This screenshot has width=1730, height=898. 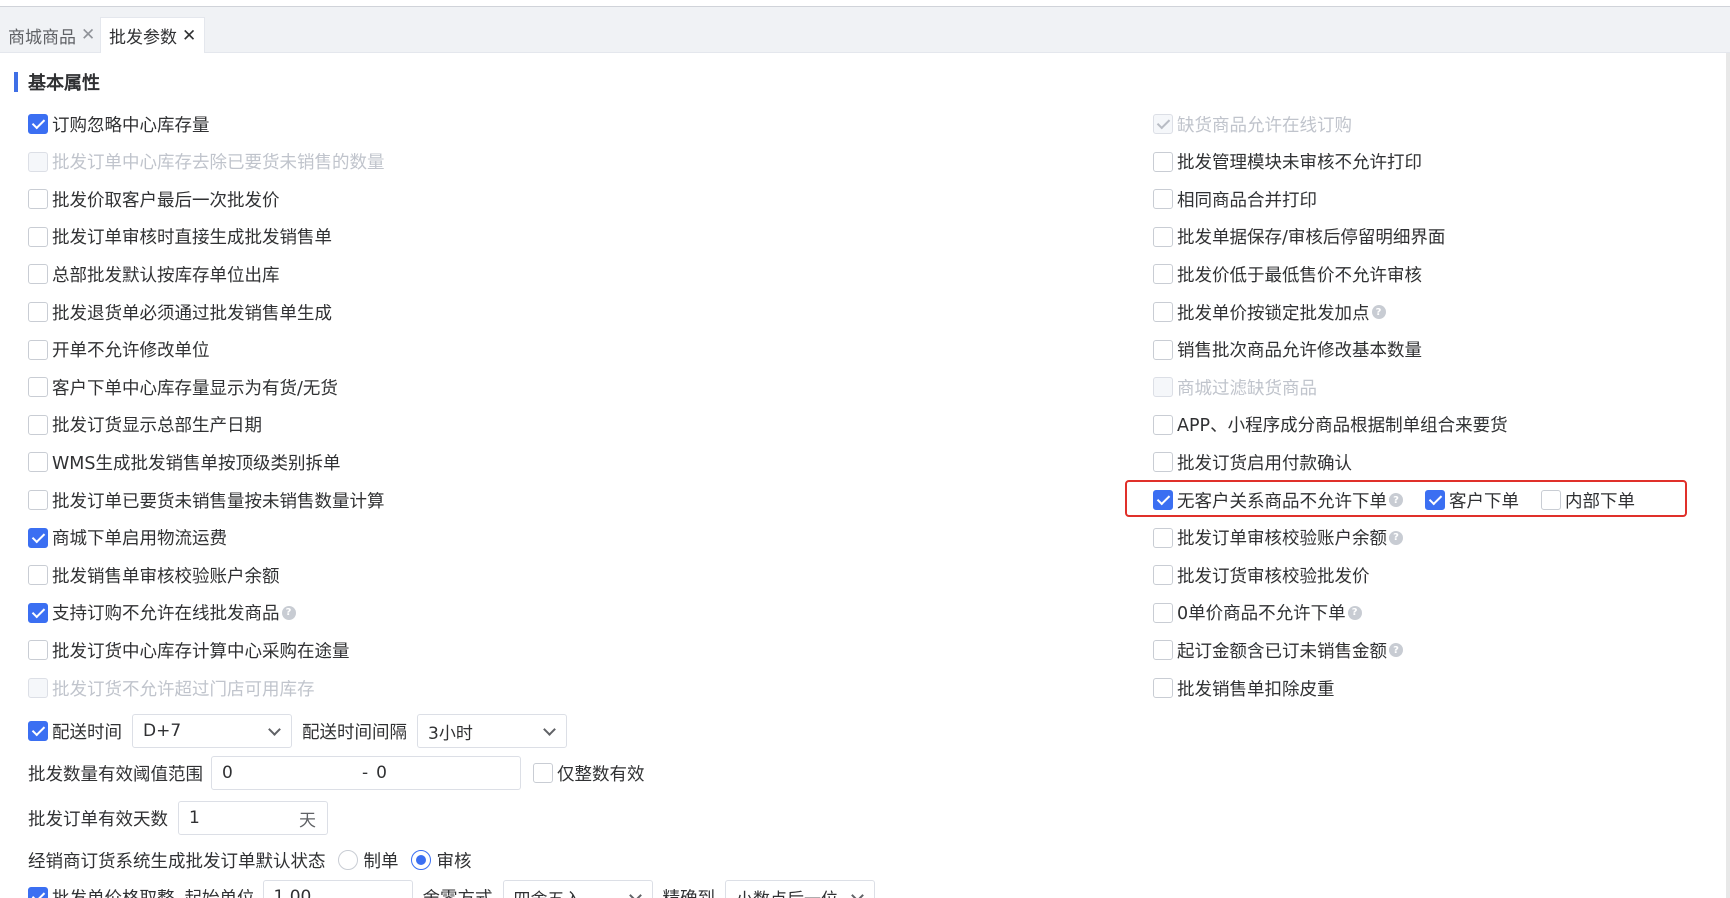 I want to click on option-row: 订购忽略中心库存量, so click(x=119, y=124).